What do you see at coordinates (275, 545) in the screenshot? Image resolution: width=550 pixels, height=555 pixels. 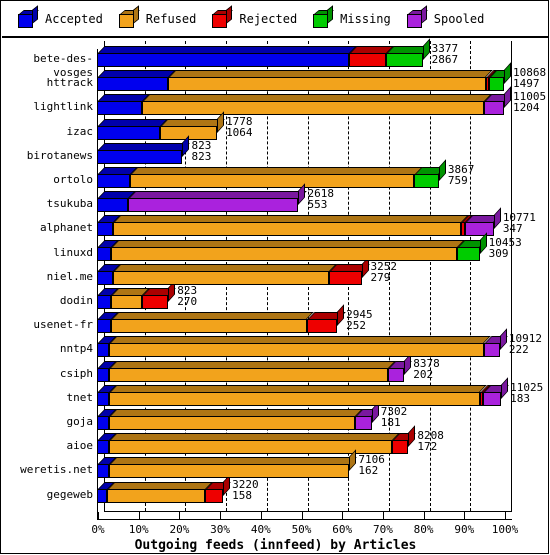 I see `chart-x-title: Outgoing feeds (innfeed) by Articles` at bounding box center [275, 545].